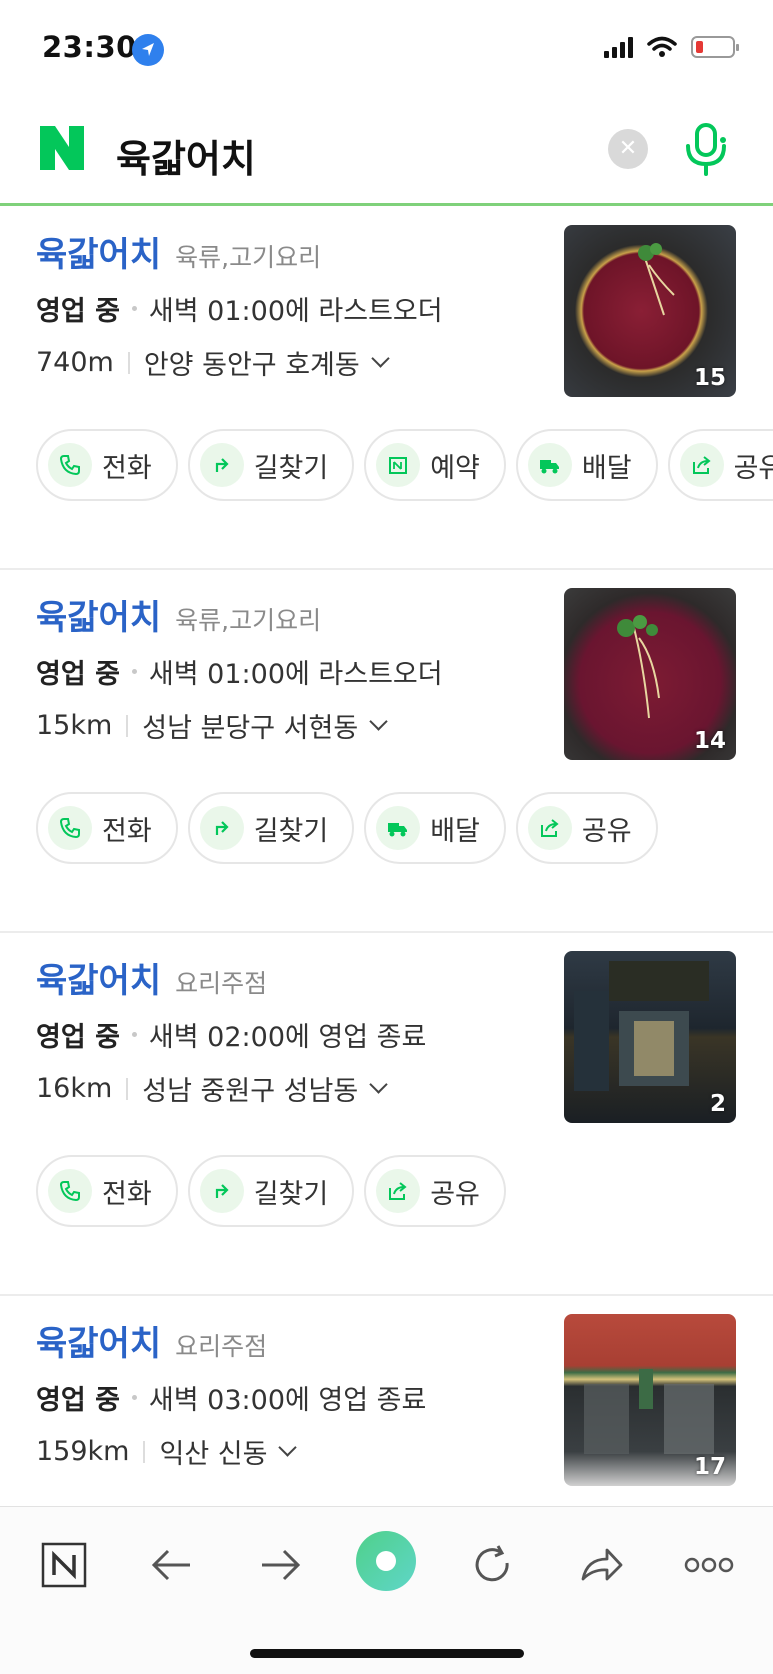 Image resolution: width=773 pixels, height=1674 pixels. What do you see at coordinates (387, 1653) in the screenshot?
I see `home-indicator` at bounding box center [387, 1653].